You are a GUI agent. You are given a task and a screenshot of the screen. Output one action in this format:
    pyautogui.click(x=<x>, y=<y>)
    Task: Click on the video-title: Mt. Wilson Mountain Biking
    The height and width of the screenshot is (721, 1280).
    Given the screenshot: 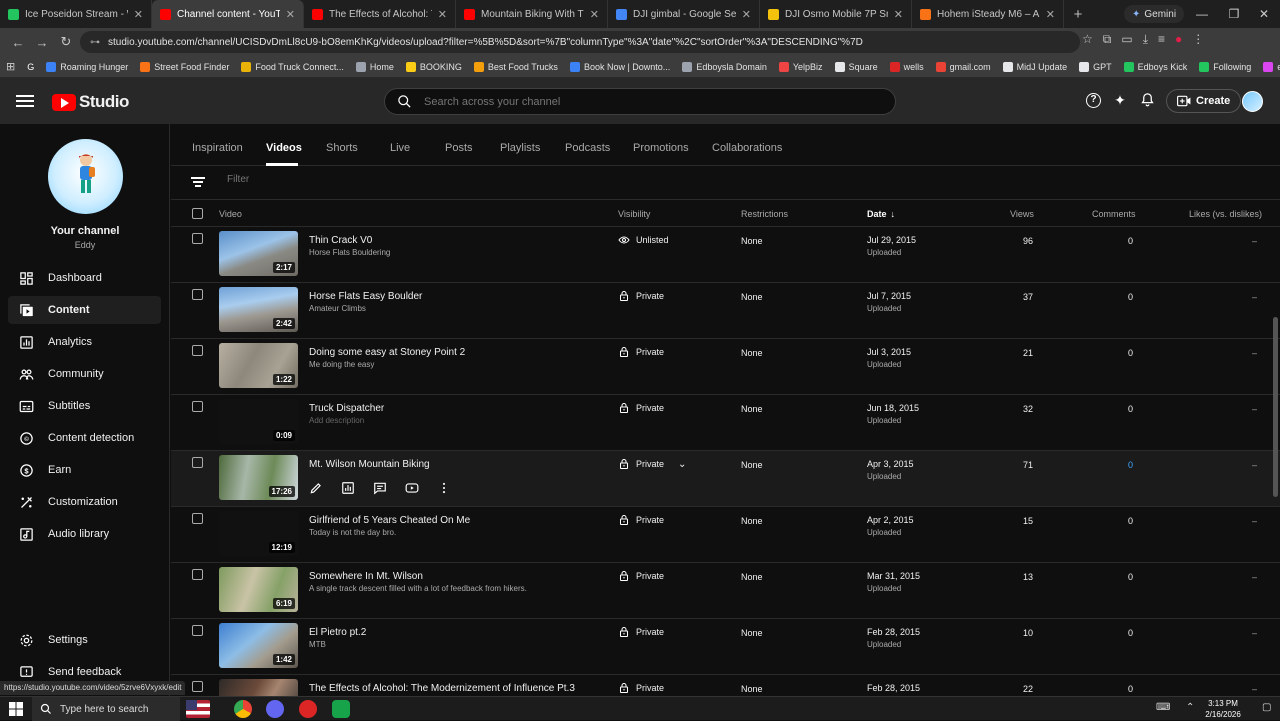 What is the action you would take?
    pyautogui.click(x=369, y=464)
    